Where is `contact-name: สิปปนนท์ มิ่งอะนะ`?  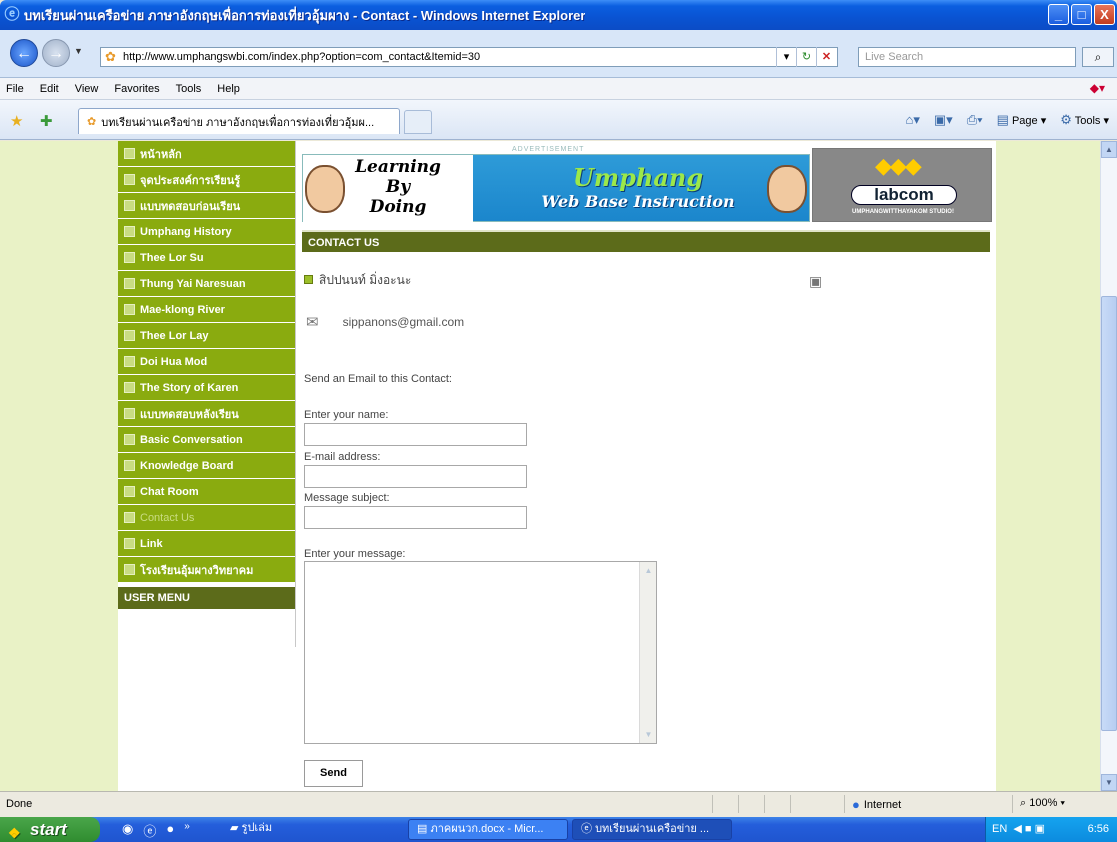
contact-name: สิปปนนท์ มิ่งอะนะ is located at coordinates (365, 280).